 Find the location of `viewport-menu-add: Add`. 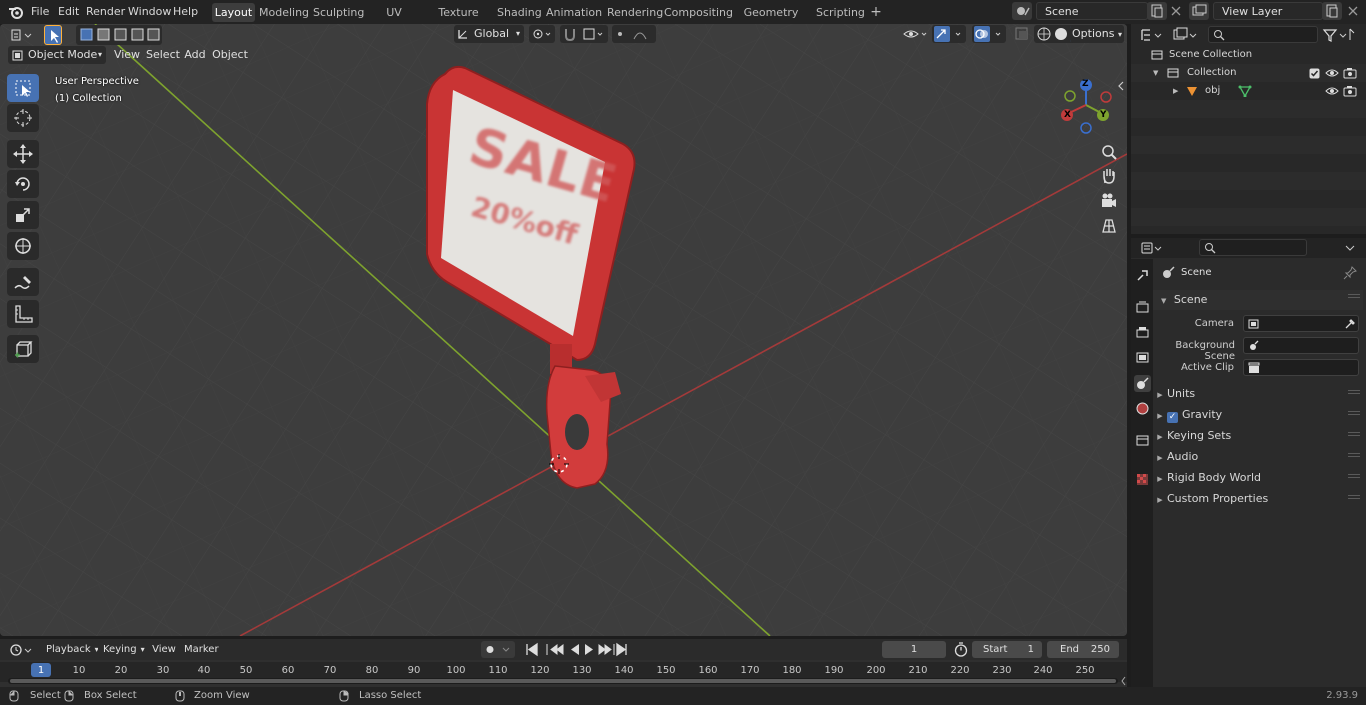

viewport-menu-add: Add is located at coordinates (195, 55).